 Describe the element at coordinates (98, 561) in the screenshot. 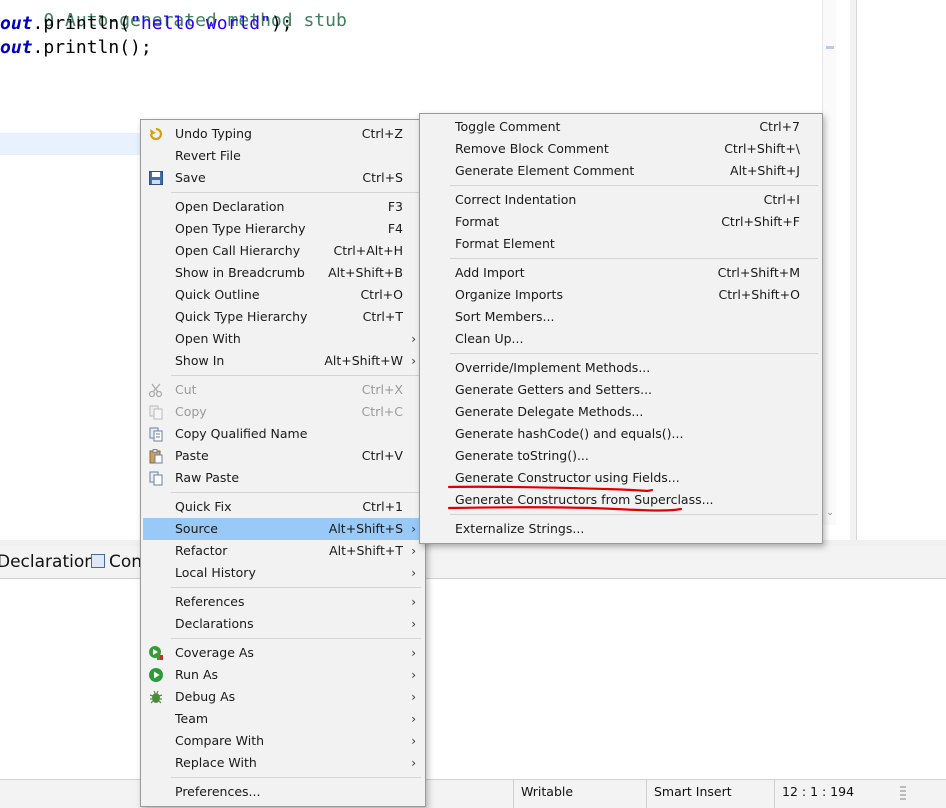

I see `console-icon` at that location.